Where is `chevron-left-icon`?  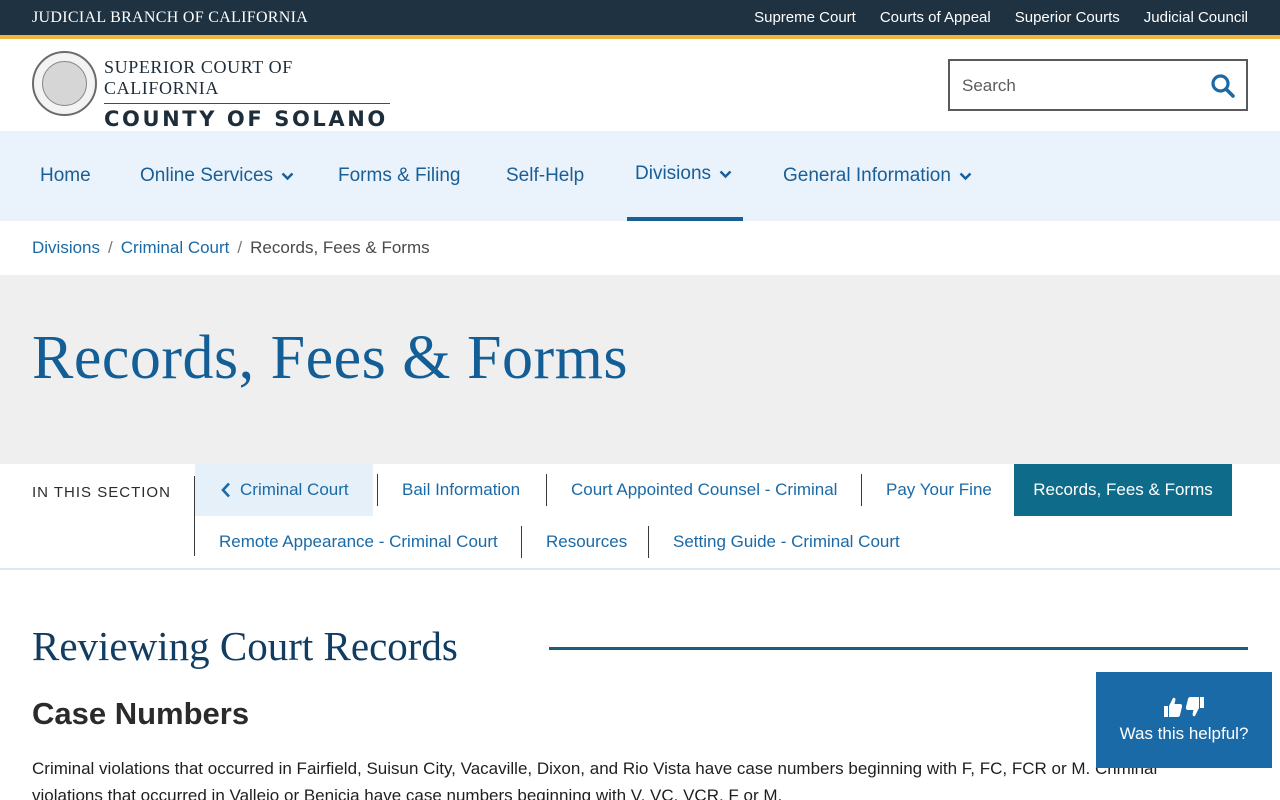
chevron-left-icon is located at coordinates (225, 490).